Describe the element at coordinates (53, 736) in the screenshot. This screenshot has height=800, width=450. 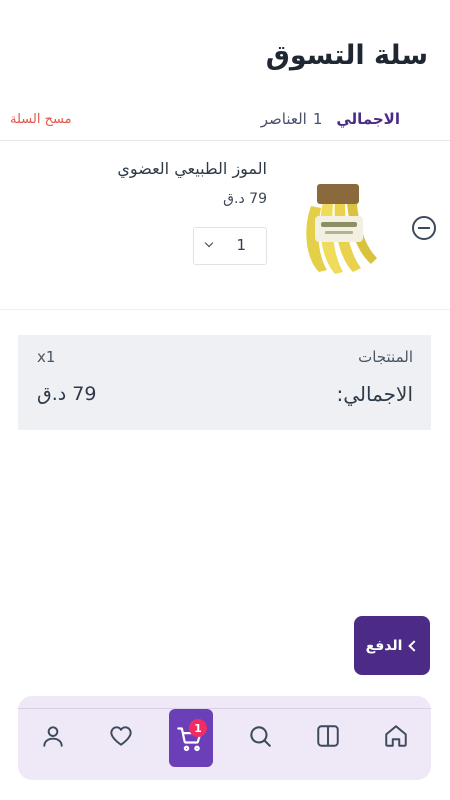
I see `profile-icon` at that location.